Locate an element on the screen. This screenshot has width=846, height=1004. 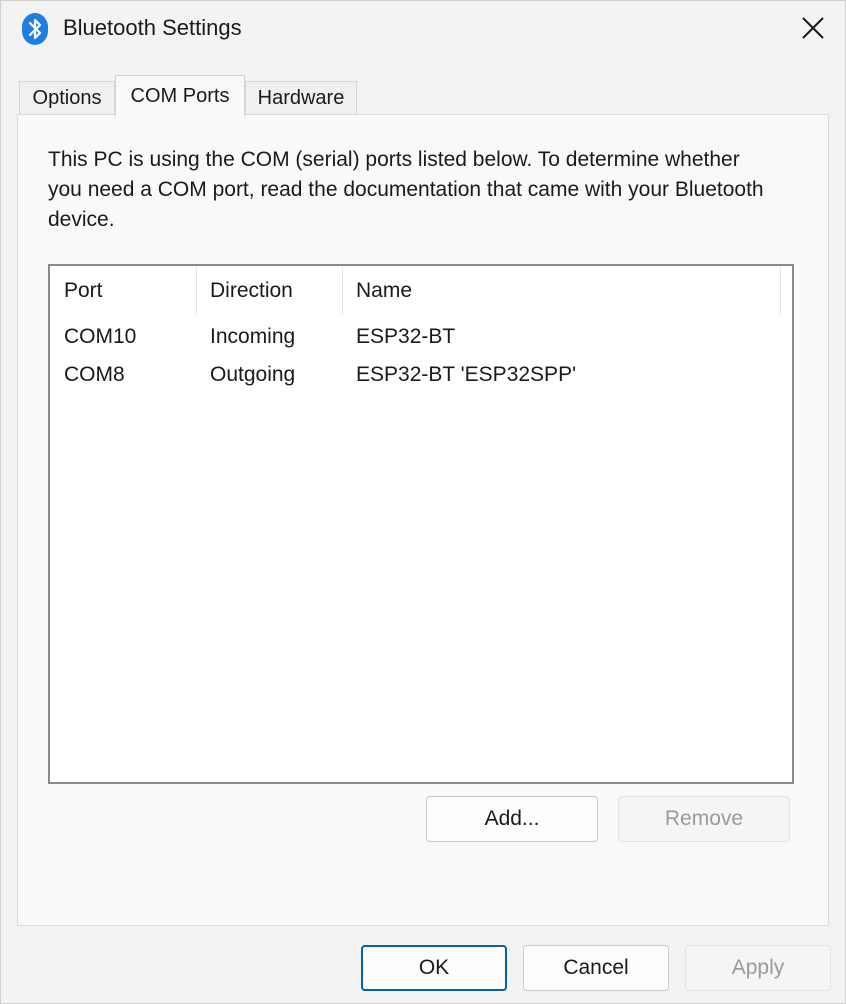
tab-com-ports: COM Ports is located at coordinates (180, 95).